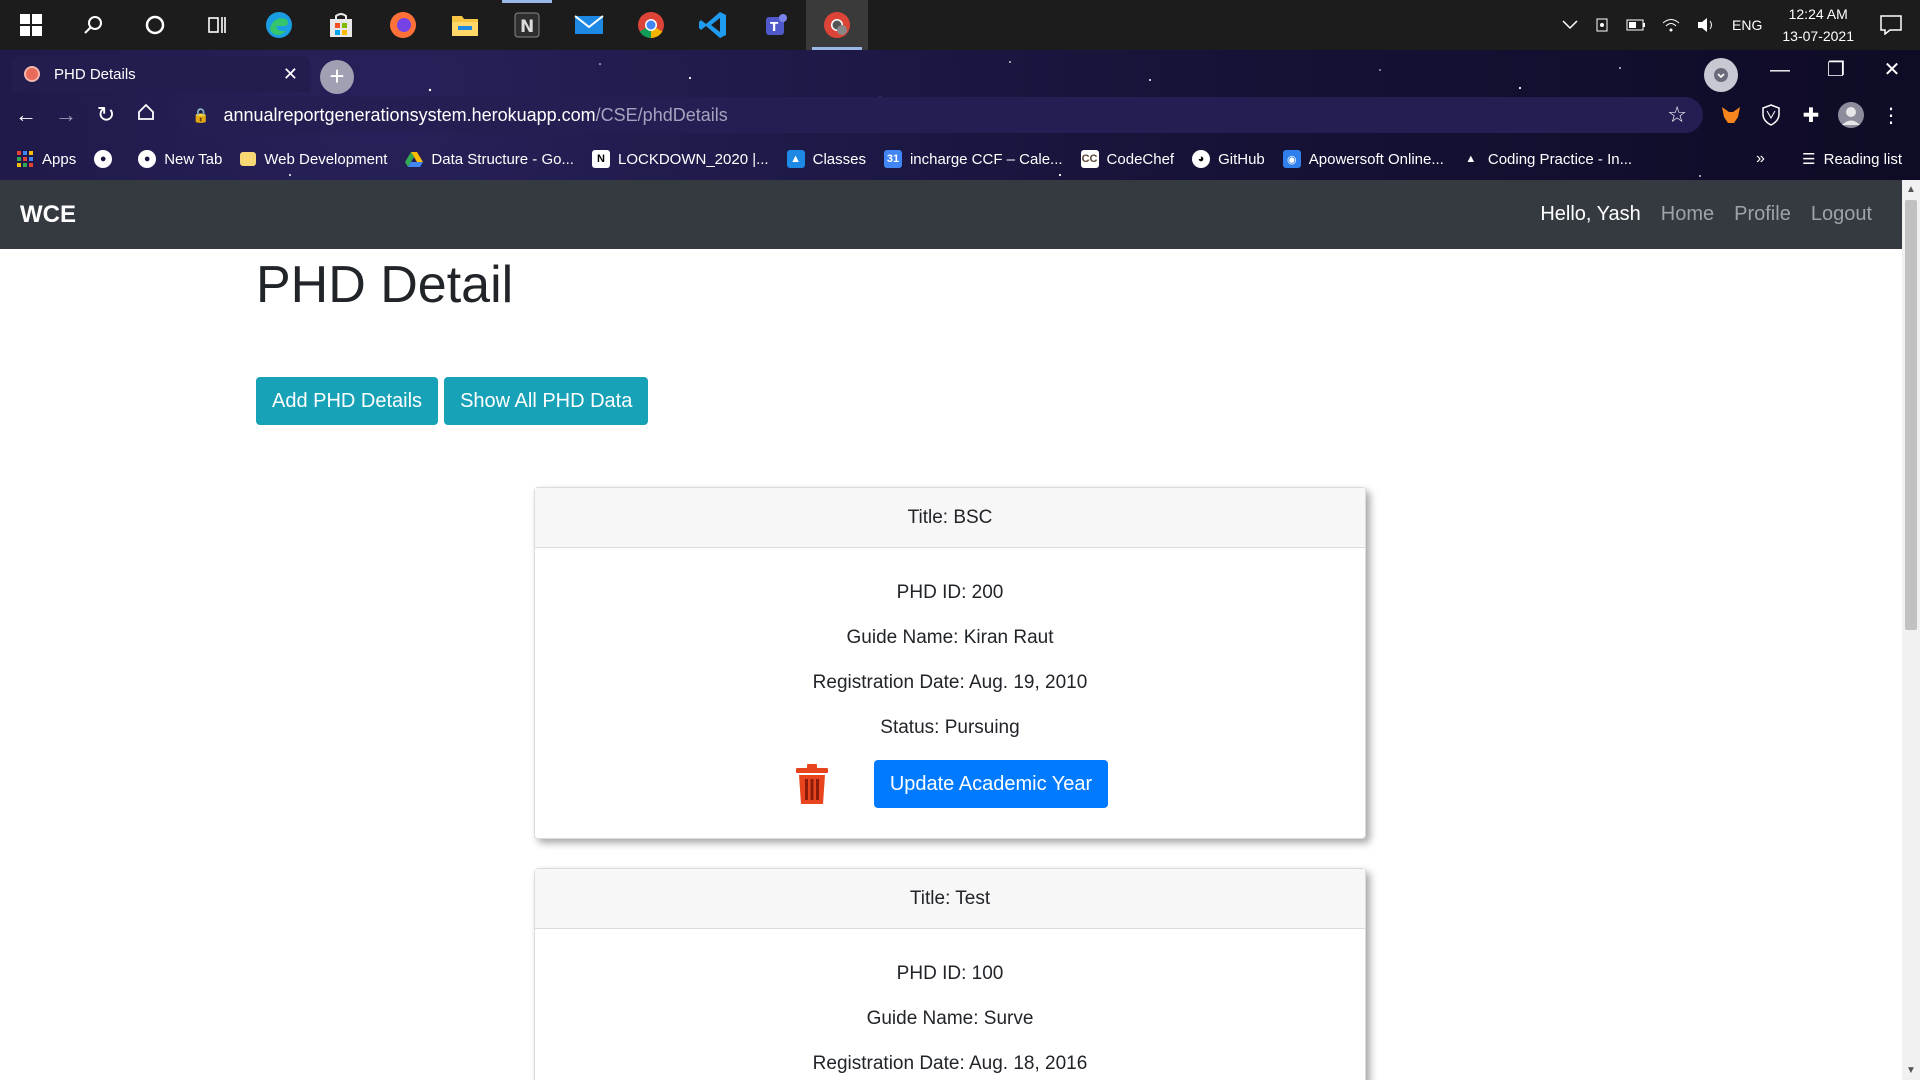 This screenshot has height=1080, width=1920. I want to click on bookmark-label: CodeChef, so click(1140, 159).